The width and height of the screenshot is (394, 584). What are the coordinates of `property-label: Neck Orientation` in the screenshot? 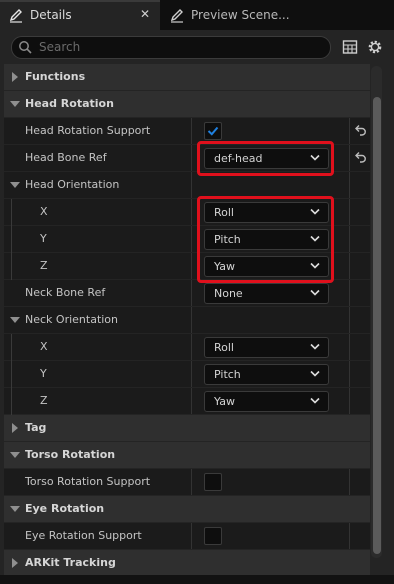 It's located at (72, 319).